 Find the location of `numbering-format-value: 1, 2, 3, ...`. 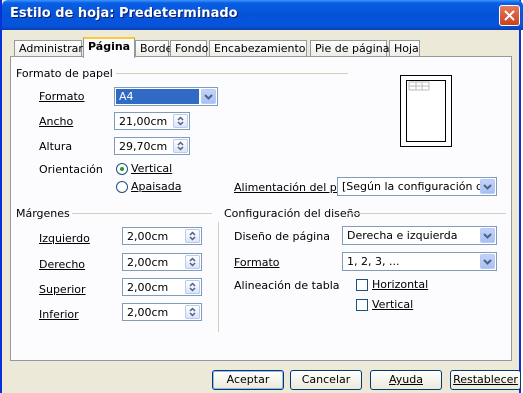

numbering-format-value: 1, 2, 3, ... is located at coordinates (373, 261).